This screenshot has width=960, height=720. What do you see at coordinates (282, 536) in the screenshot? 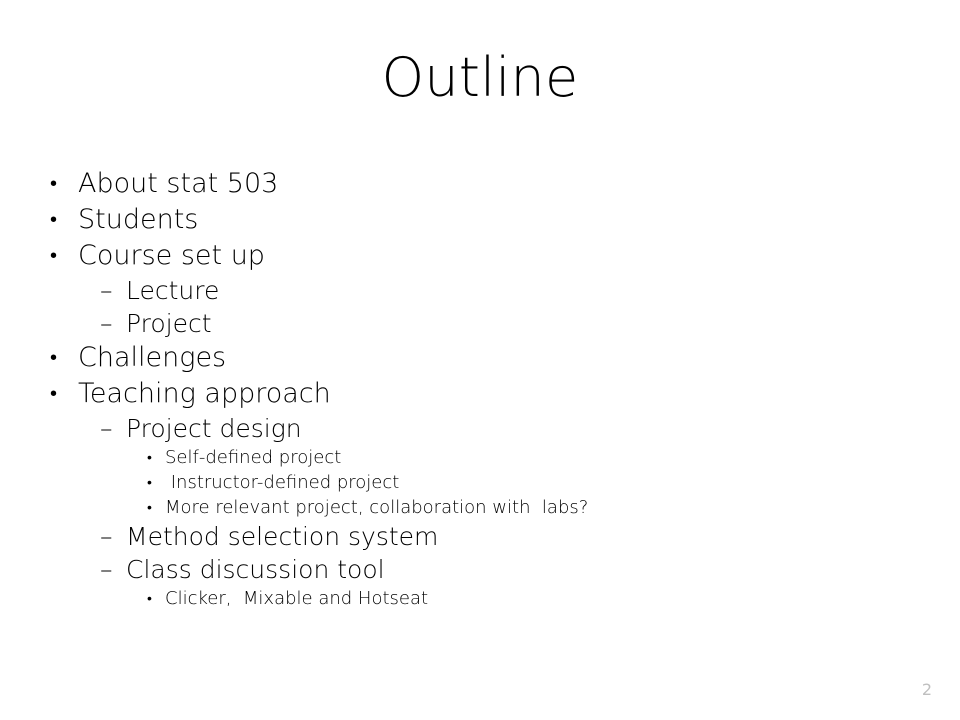
I see `outline-item-label: Method selection system` at bounding box center [282, 536].